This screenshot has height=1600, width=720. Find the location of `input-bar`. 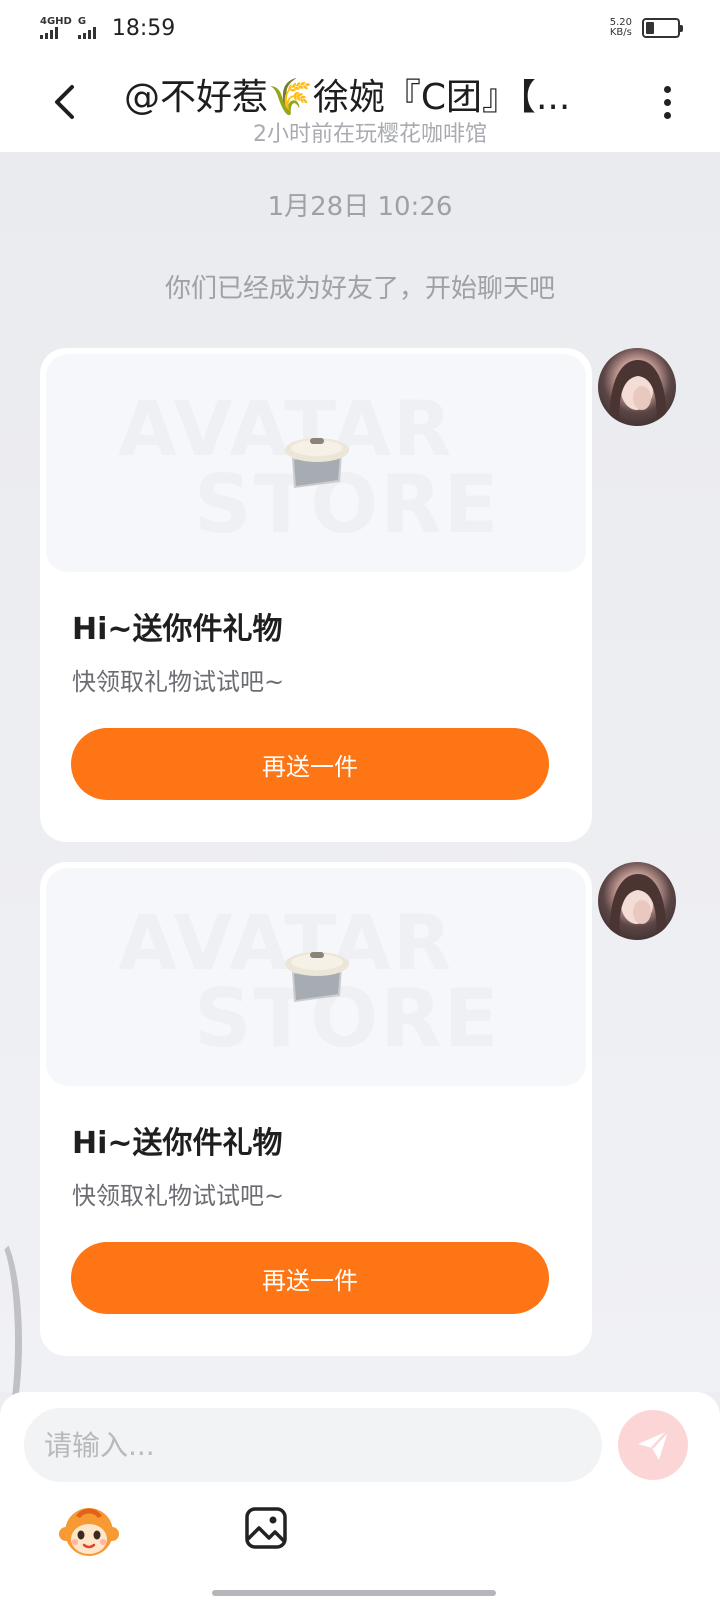

input-bar is located at coordinates (360, 1496).